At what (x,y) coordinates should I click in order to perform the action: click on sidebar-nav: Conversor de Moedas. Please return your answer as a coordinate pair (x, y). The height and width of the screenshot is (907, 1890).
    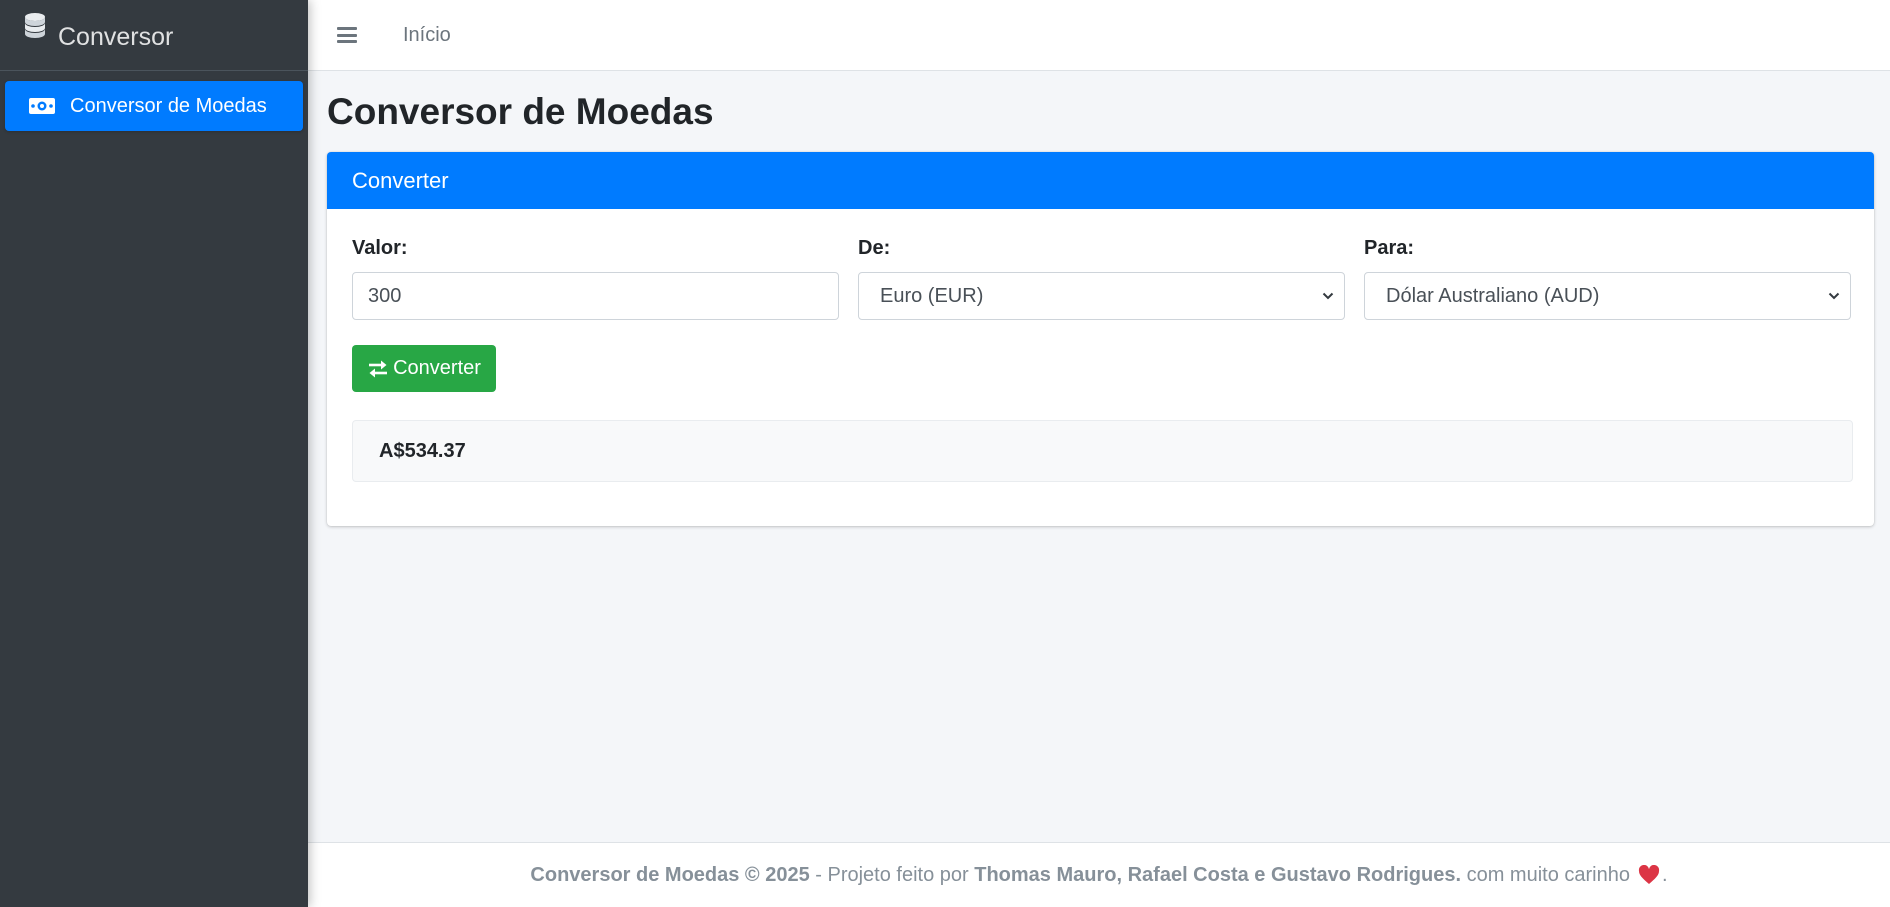
    Looking at the image, I should click on (154, 106).